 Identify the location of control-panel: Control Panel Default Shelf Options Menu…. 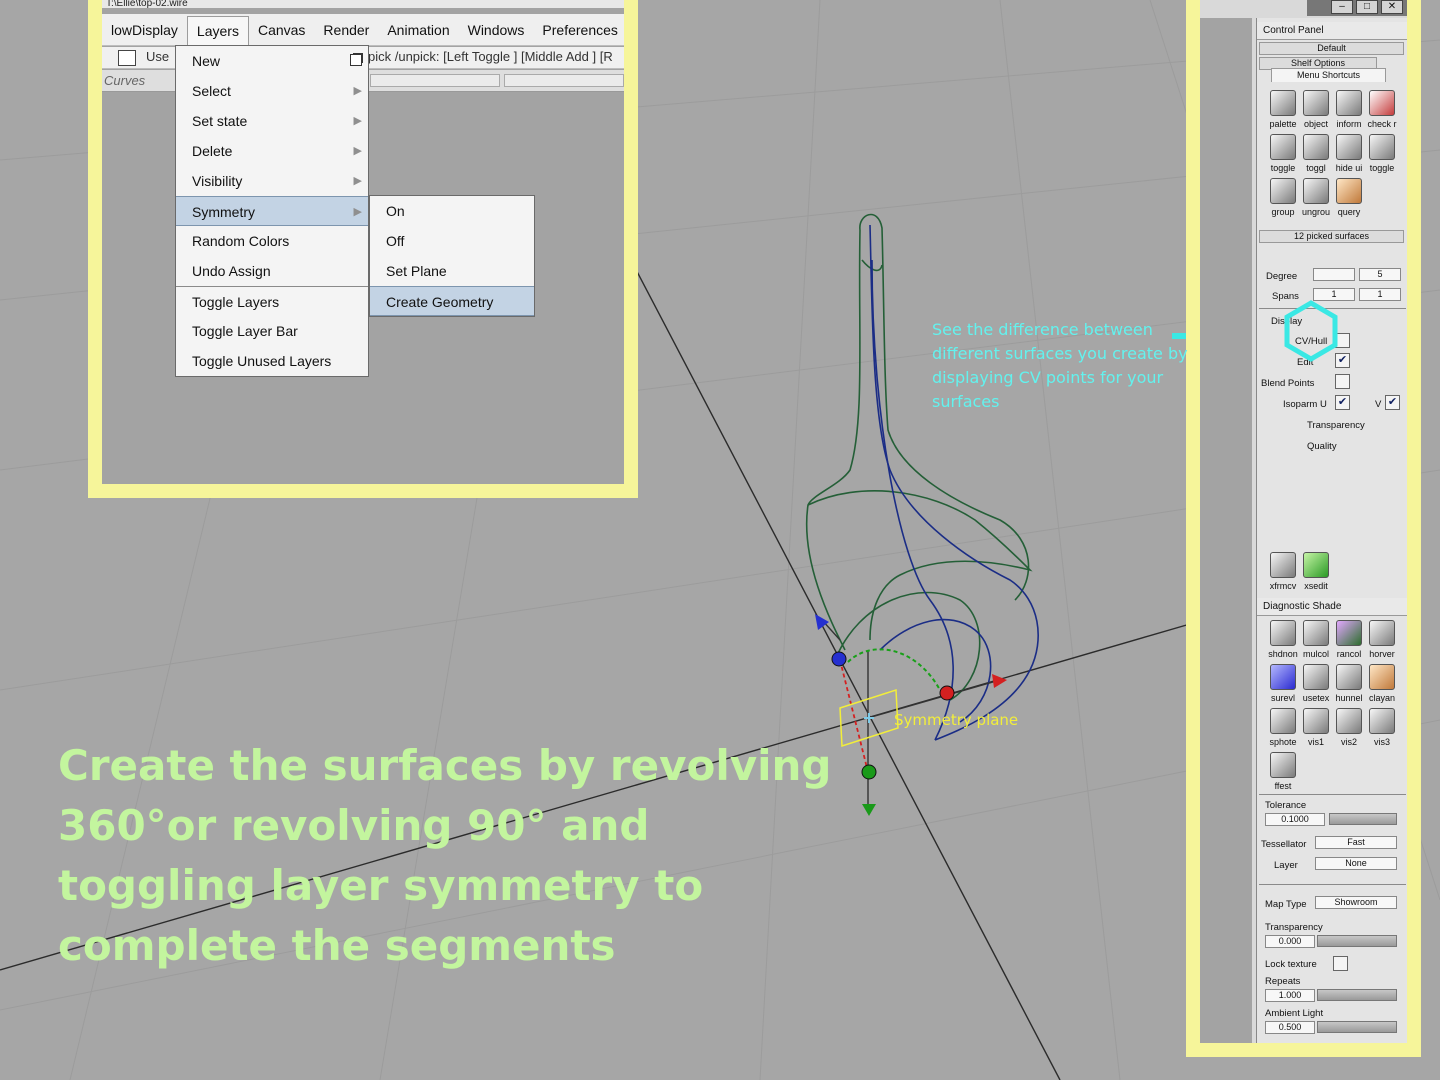
(1331, 530).